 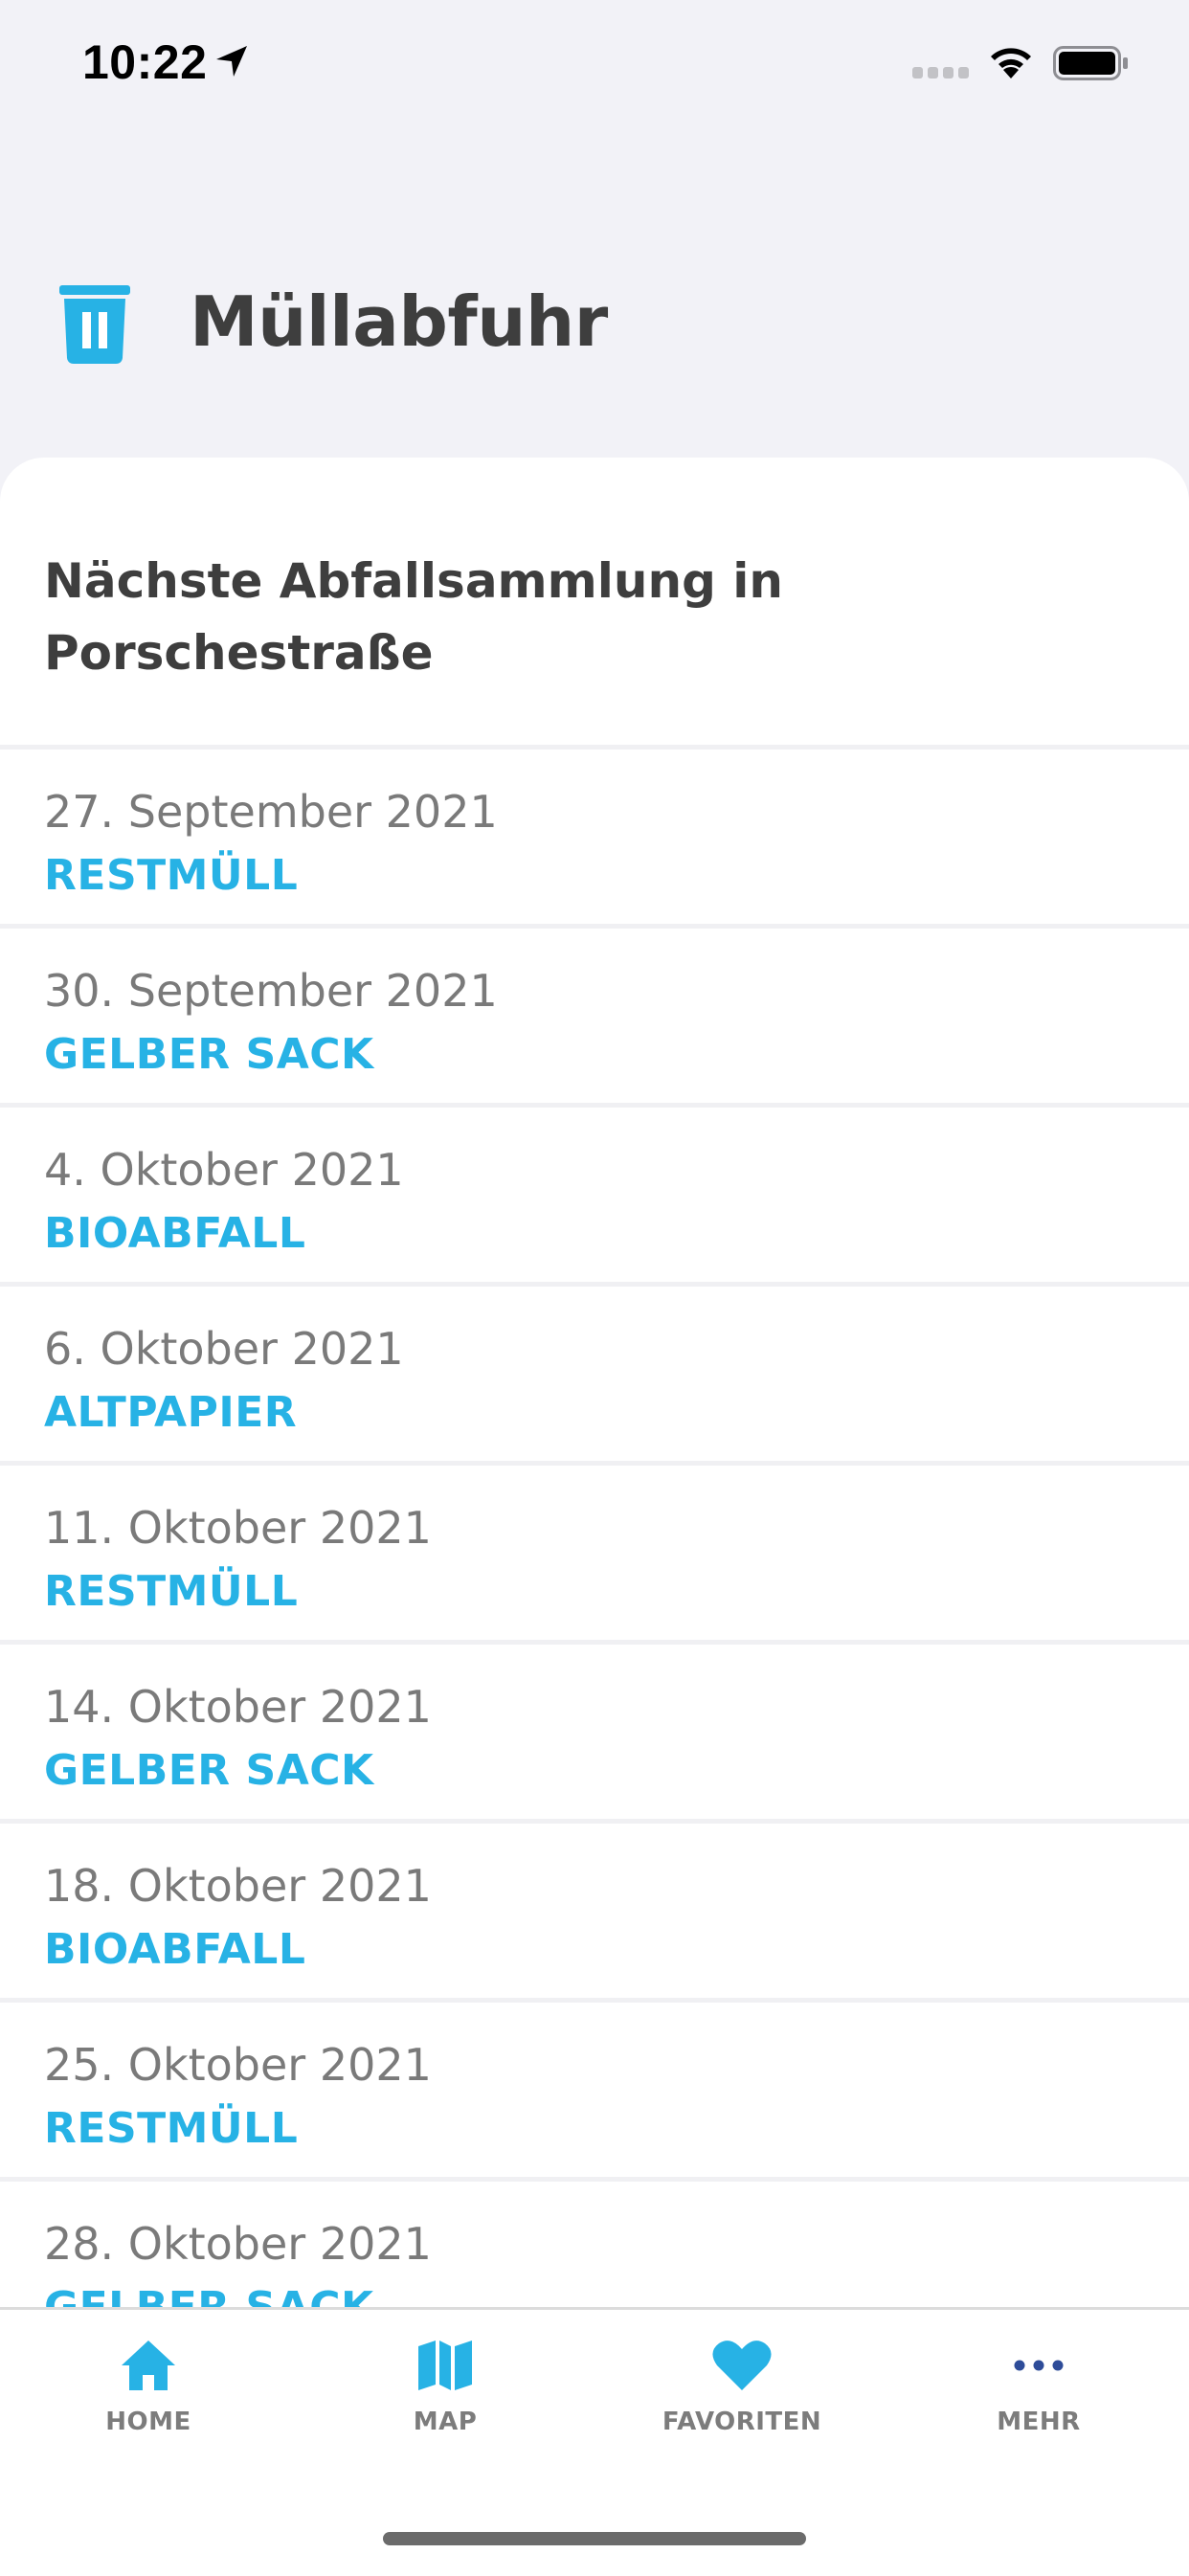 I want to click on page-title: Müllabfuhr, so click(x=399, y=322).